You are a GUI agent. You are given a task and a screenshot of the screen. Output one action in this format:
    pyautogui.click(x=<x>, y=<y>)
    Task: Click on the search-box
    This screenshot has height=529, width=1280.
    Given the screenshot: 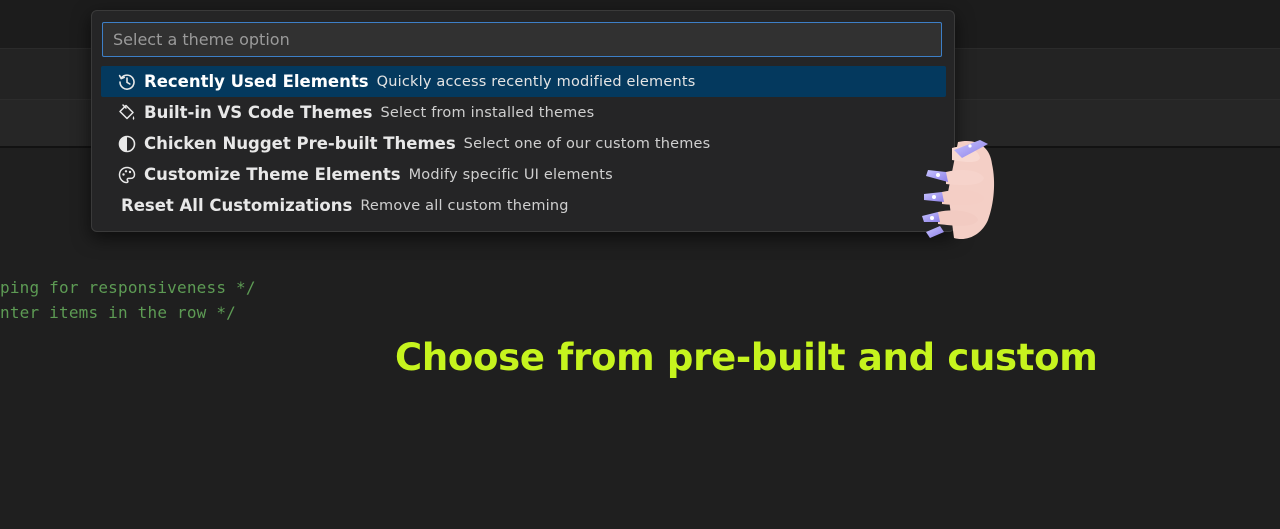 What is the action you would take?
    pyautogui.click(x=522, y=39)
    